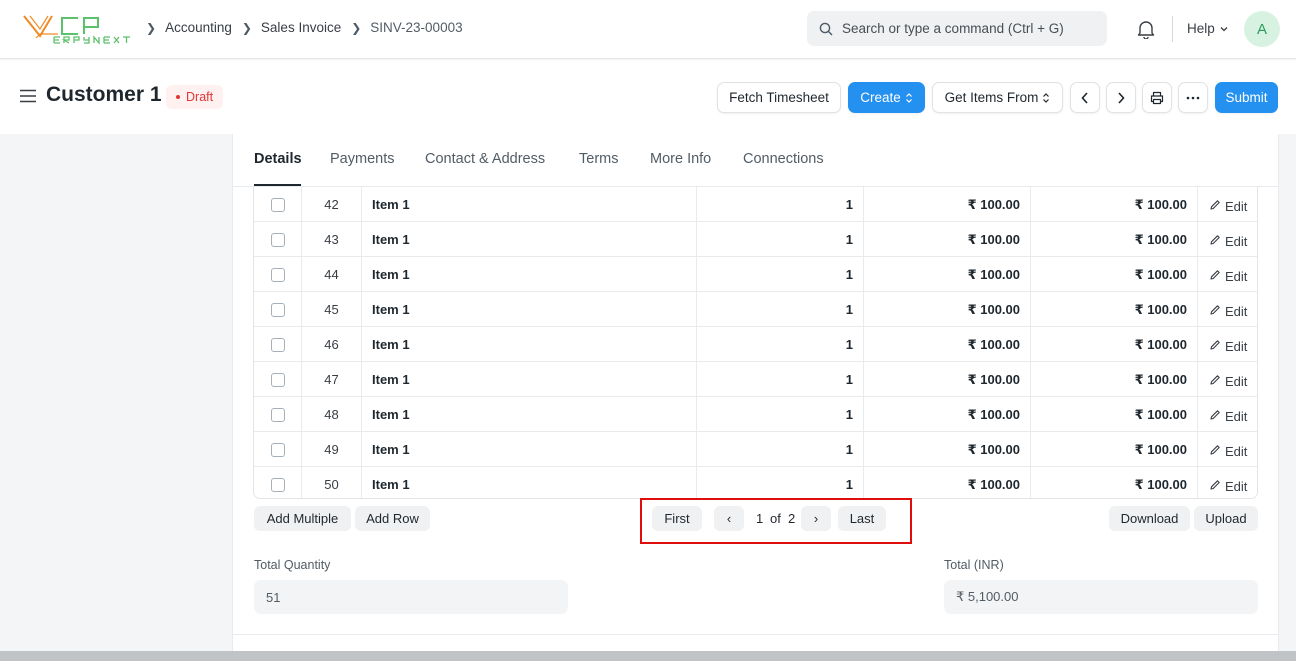  I want to click on table-row: 46 Item 1 1 ₹ 100.00 ₹ 100.00 Edit, so click(755, 344).